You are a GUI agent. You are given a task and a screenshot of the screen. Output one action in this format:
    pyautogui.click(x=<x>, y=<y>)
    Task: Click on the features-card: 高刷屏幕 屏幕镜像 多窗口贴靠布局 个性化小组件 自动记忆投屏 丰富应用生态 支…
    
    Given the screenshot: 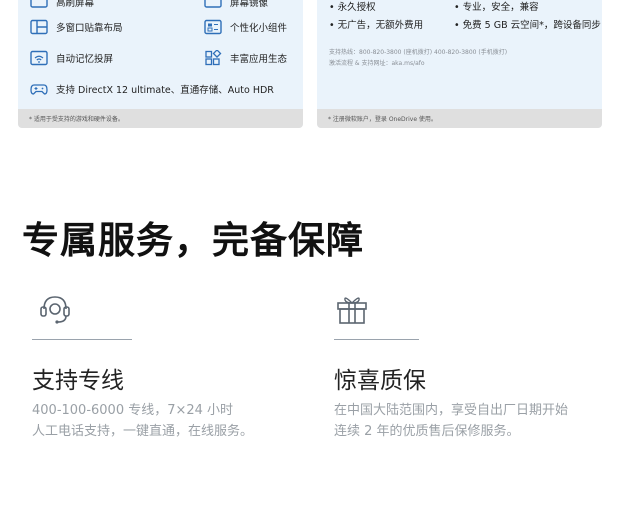 What is the action you would take?
    pyautogui.click(x=160, y=64)
    